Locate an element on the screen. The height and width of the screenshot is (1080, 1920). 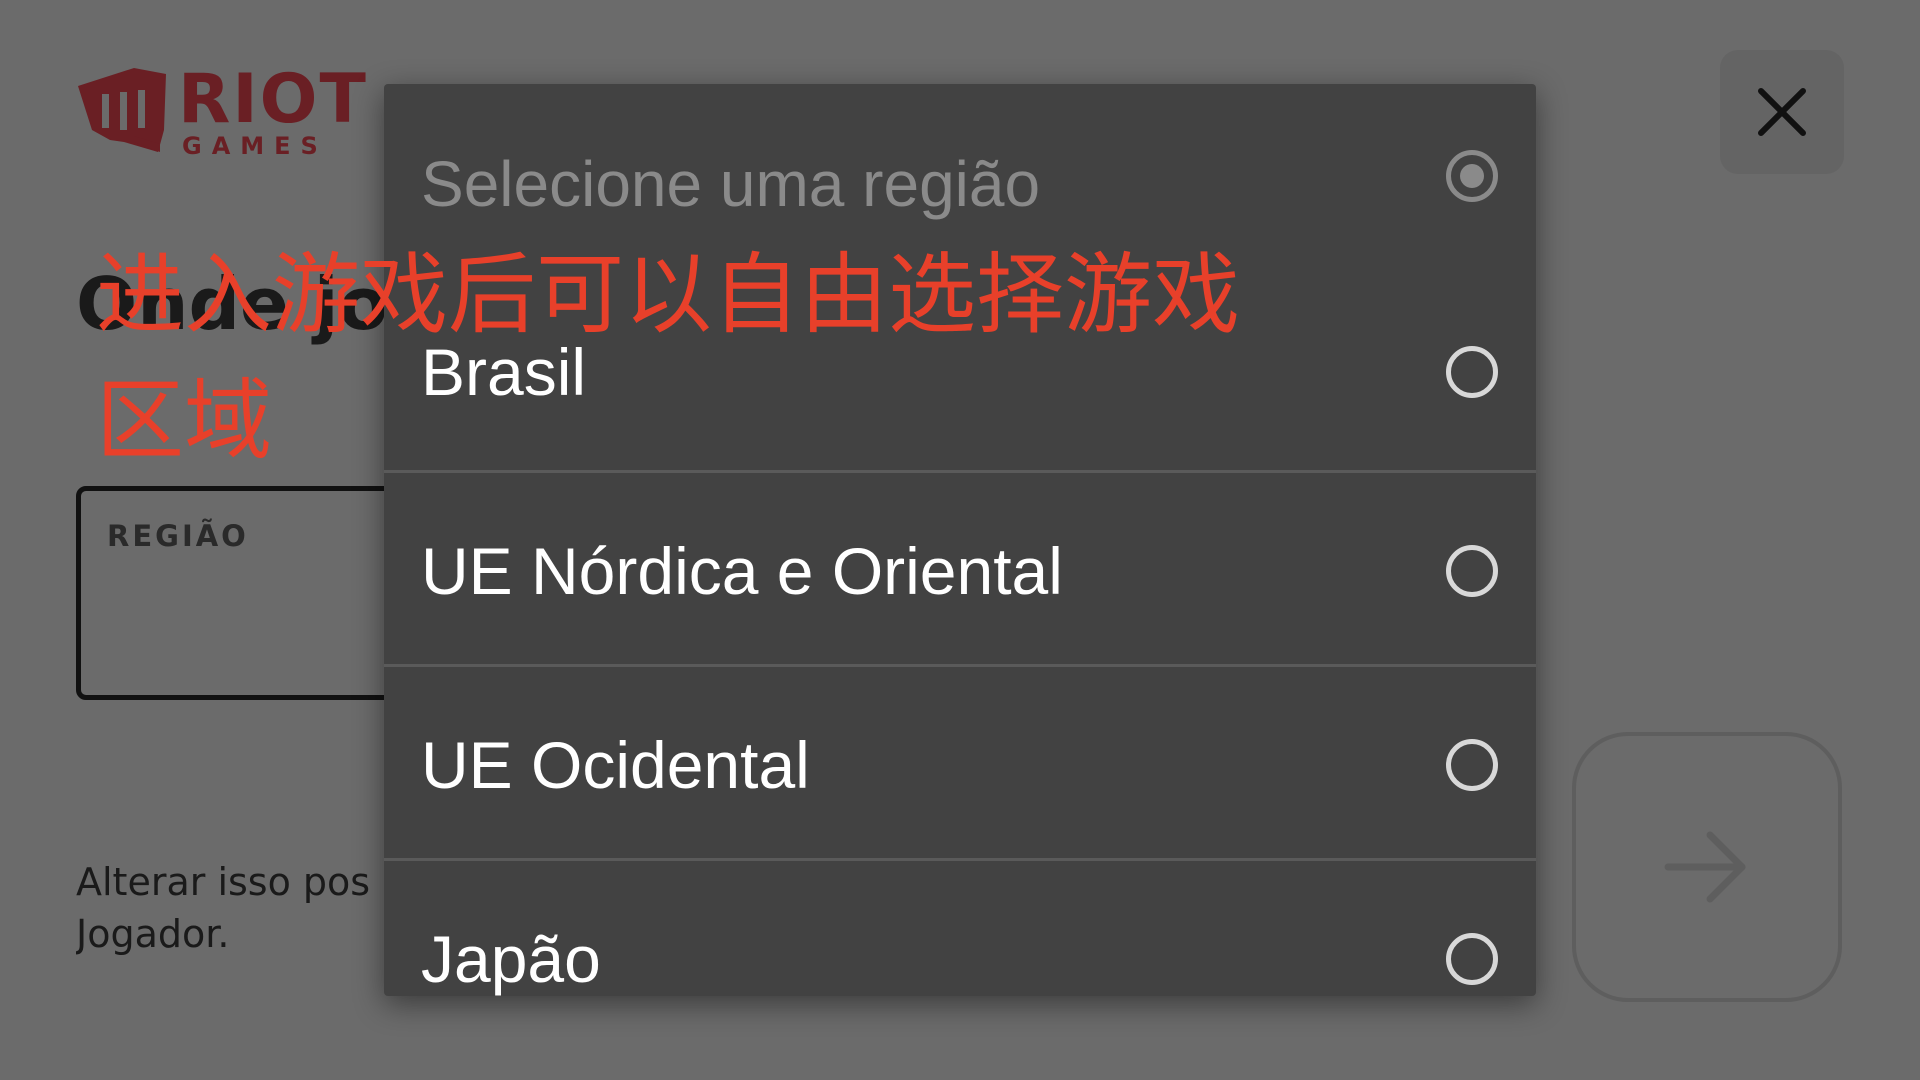
region-change-note: Alterar isso pos Jogador. is located at coordinates (236, 908).